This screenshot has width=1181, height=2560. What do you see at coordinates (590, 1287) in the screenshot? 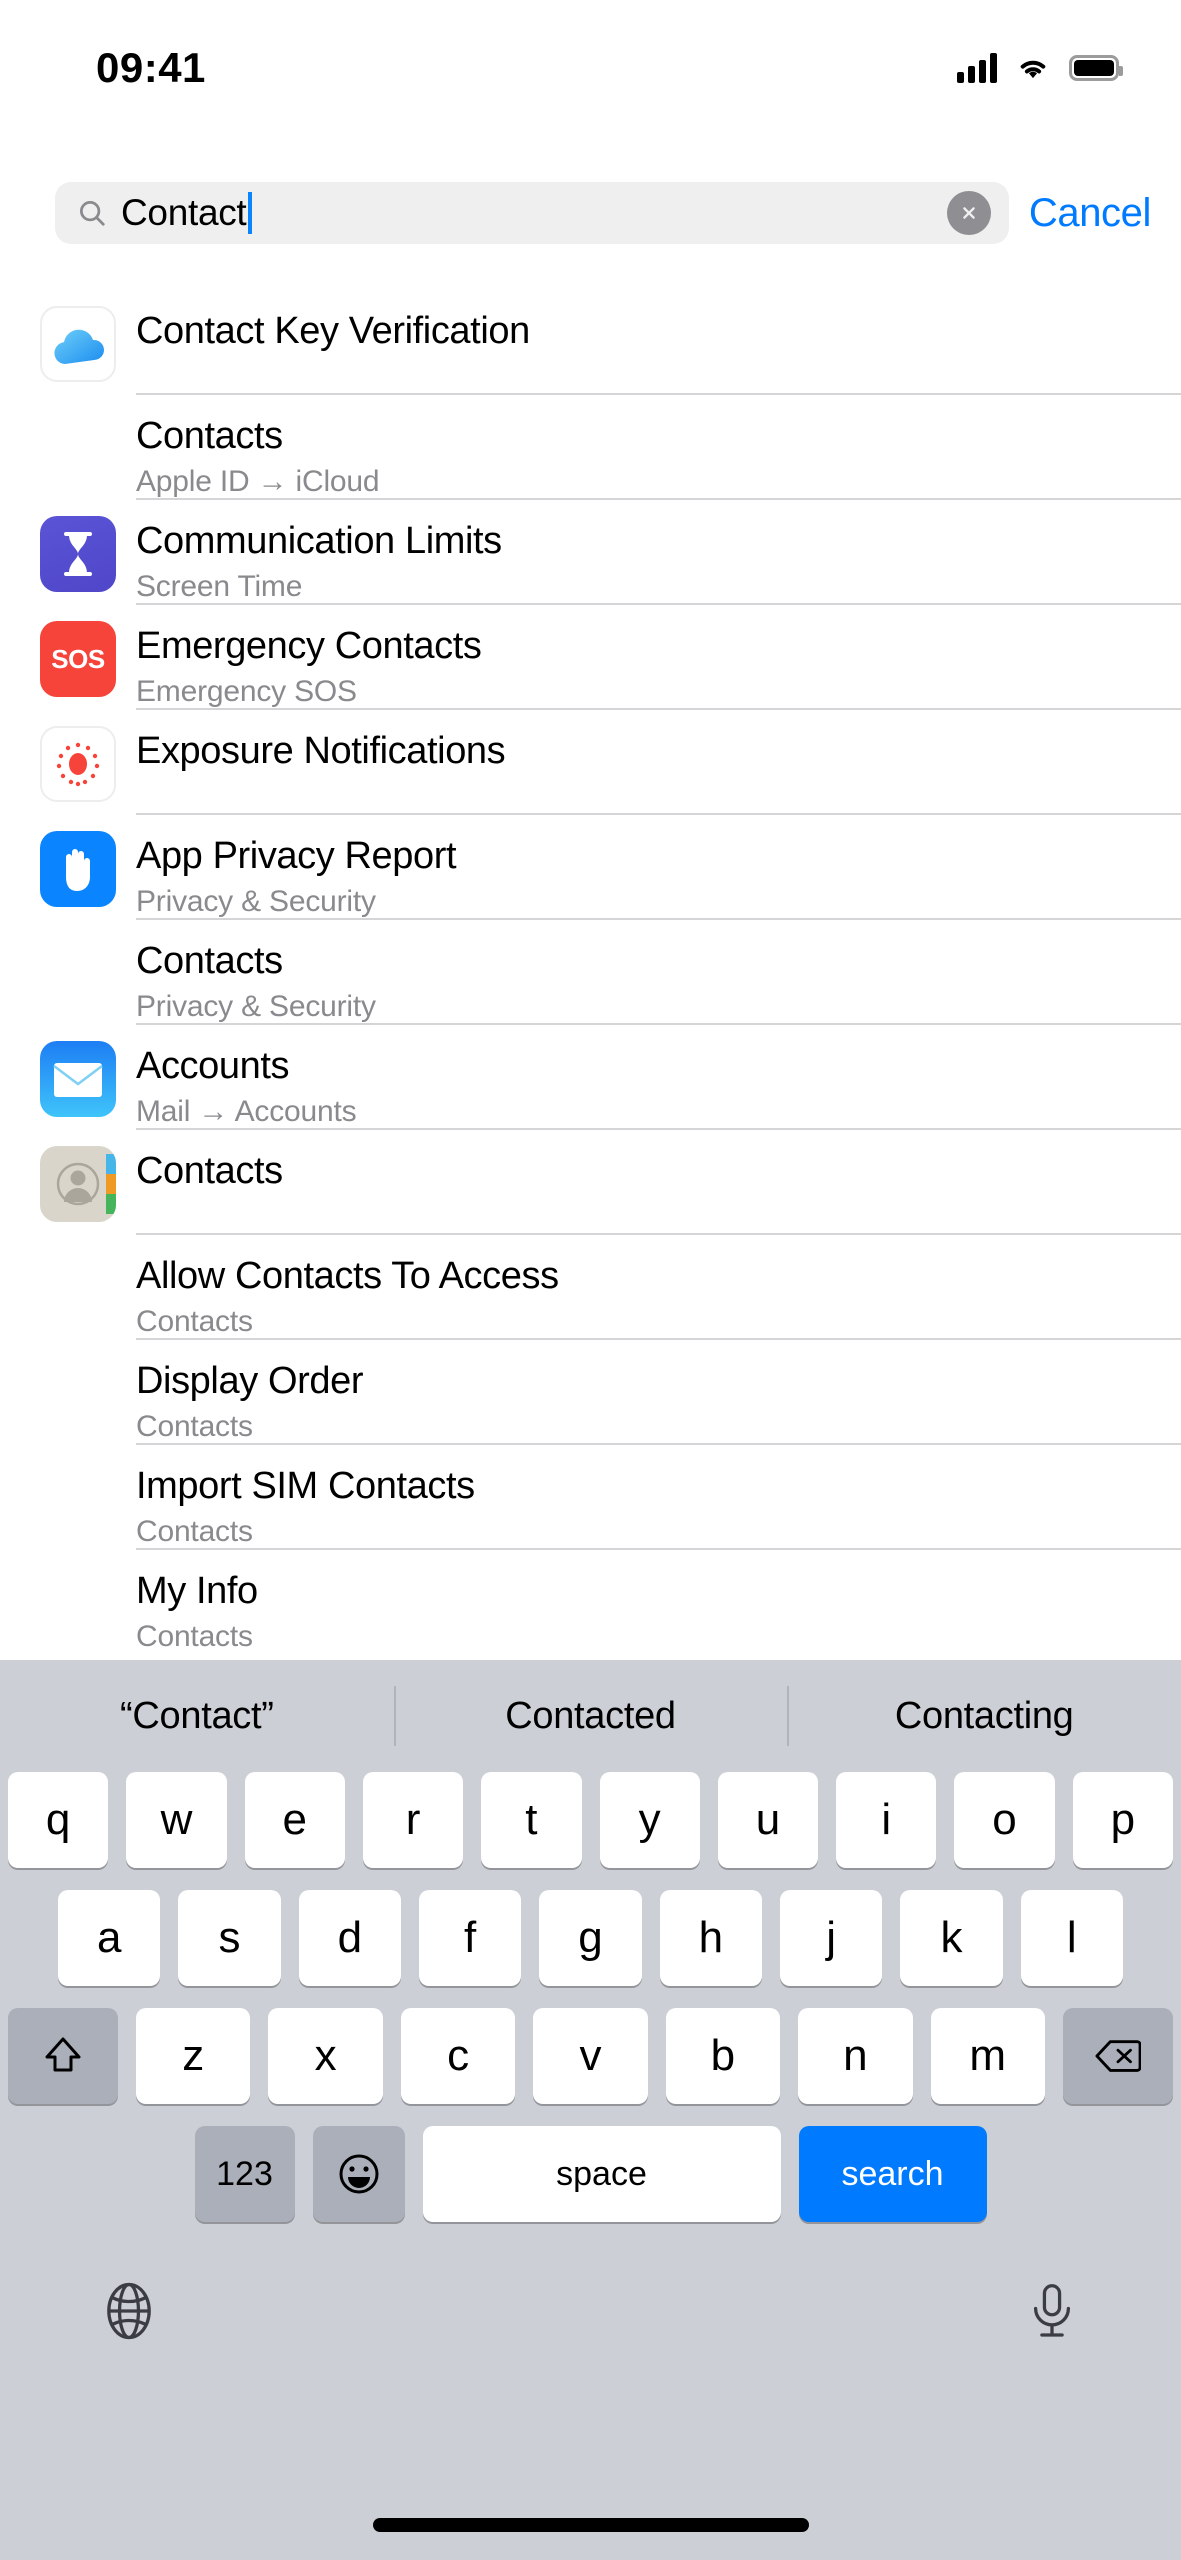
I see `search-result-row: Allow Contacts To Access Contacts` at bounding box center [590, 1287].